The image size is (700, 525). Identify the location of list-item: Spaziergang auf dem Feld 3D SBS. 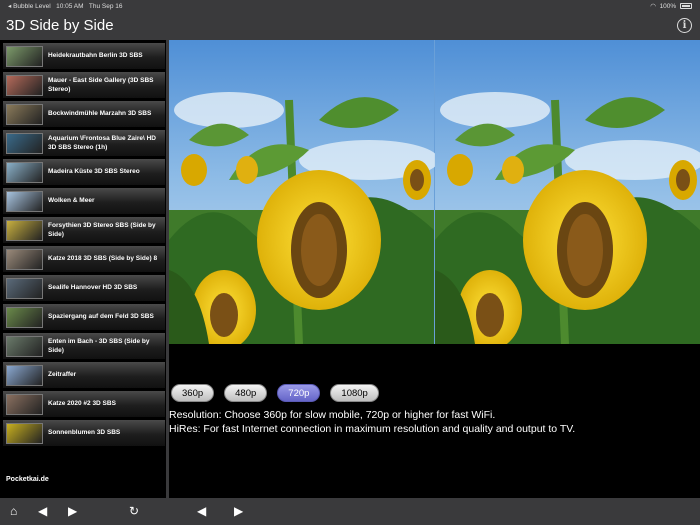
(84, 317).